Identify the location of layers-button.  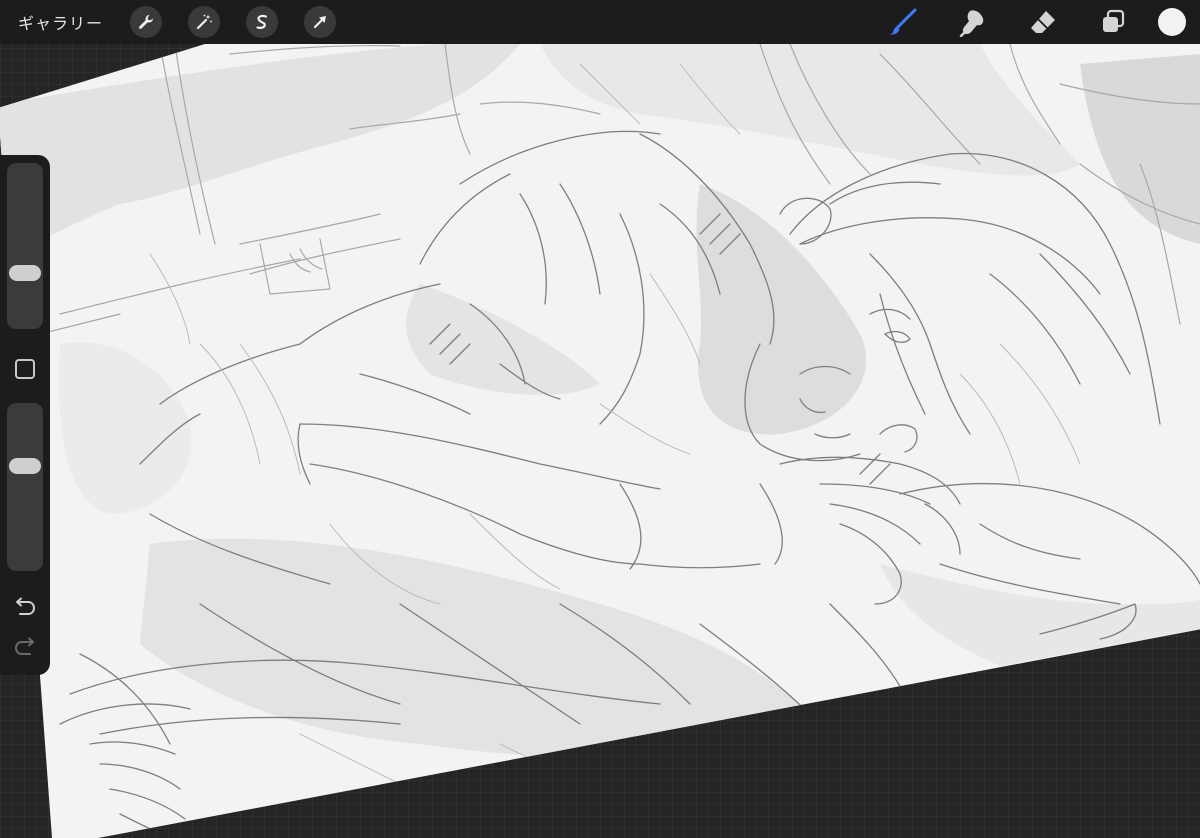
(1113, 22).